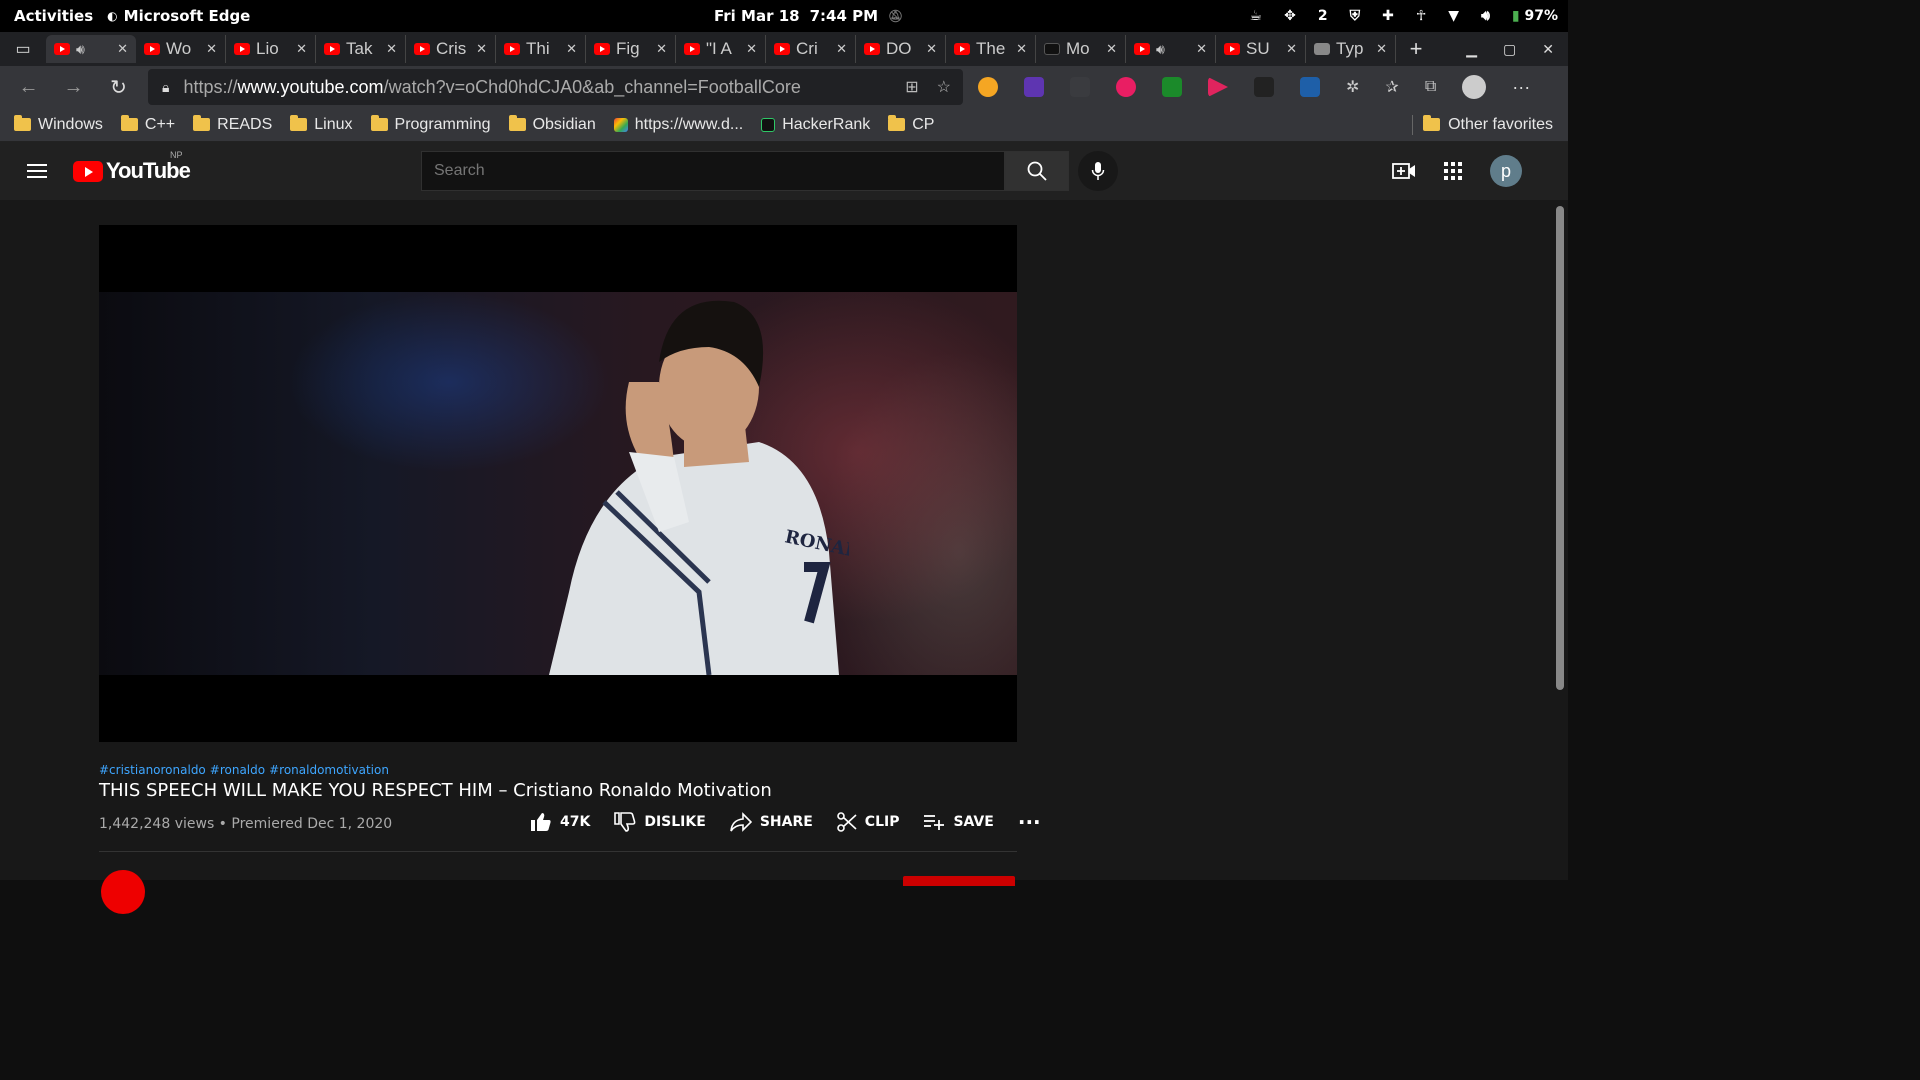 The height and width of the screenshot is (1080, 1920). Describe the element at coordinates (1535, 16) in the screenshot. I see `battery-indicator: ▮ 97%` at that location.